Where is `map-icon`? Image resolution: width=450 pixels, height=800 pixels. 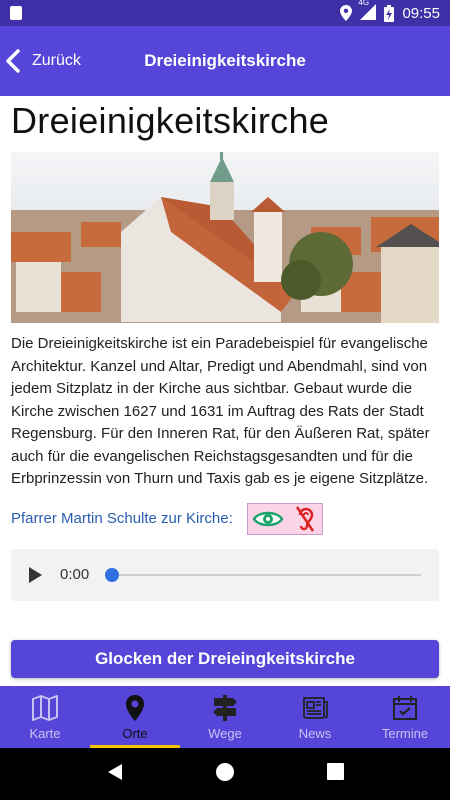
map-icon is located at coordinates (45, 707).